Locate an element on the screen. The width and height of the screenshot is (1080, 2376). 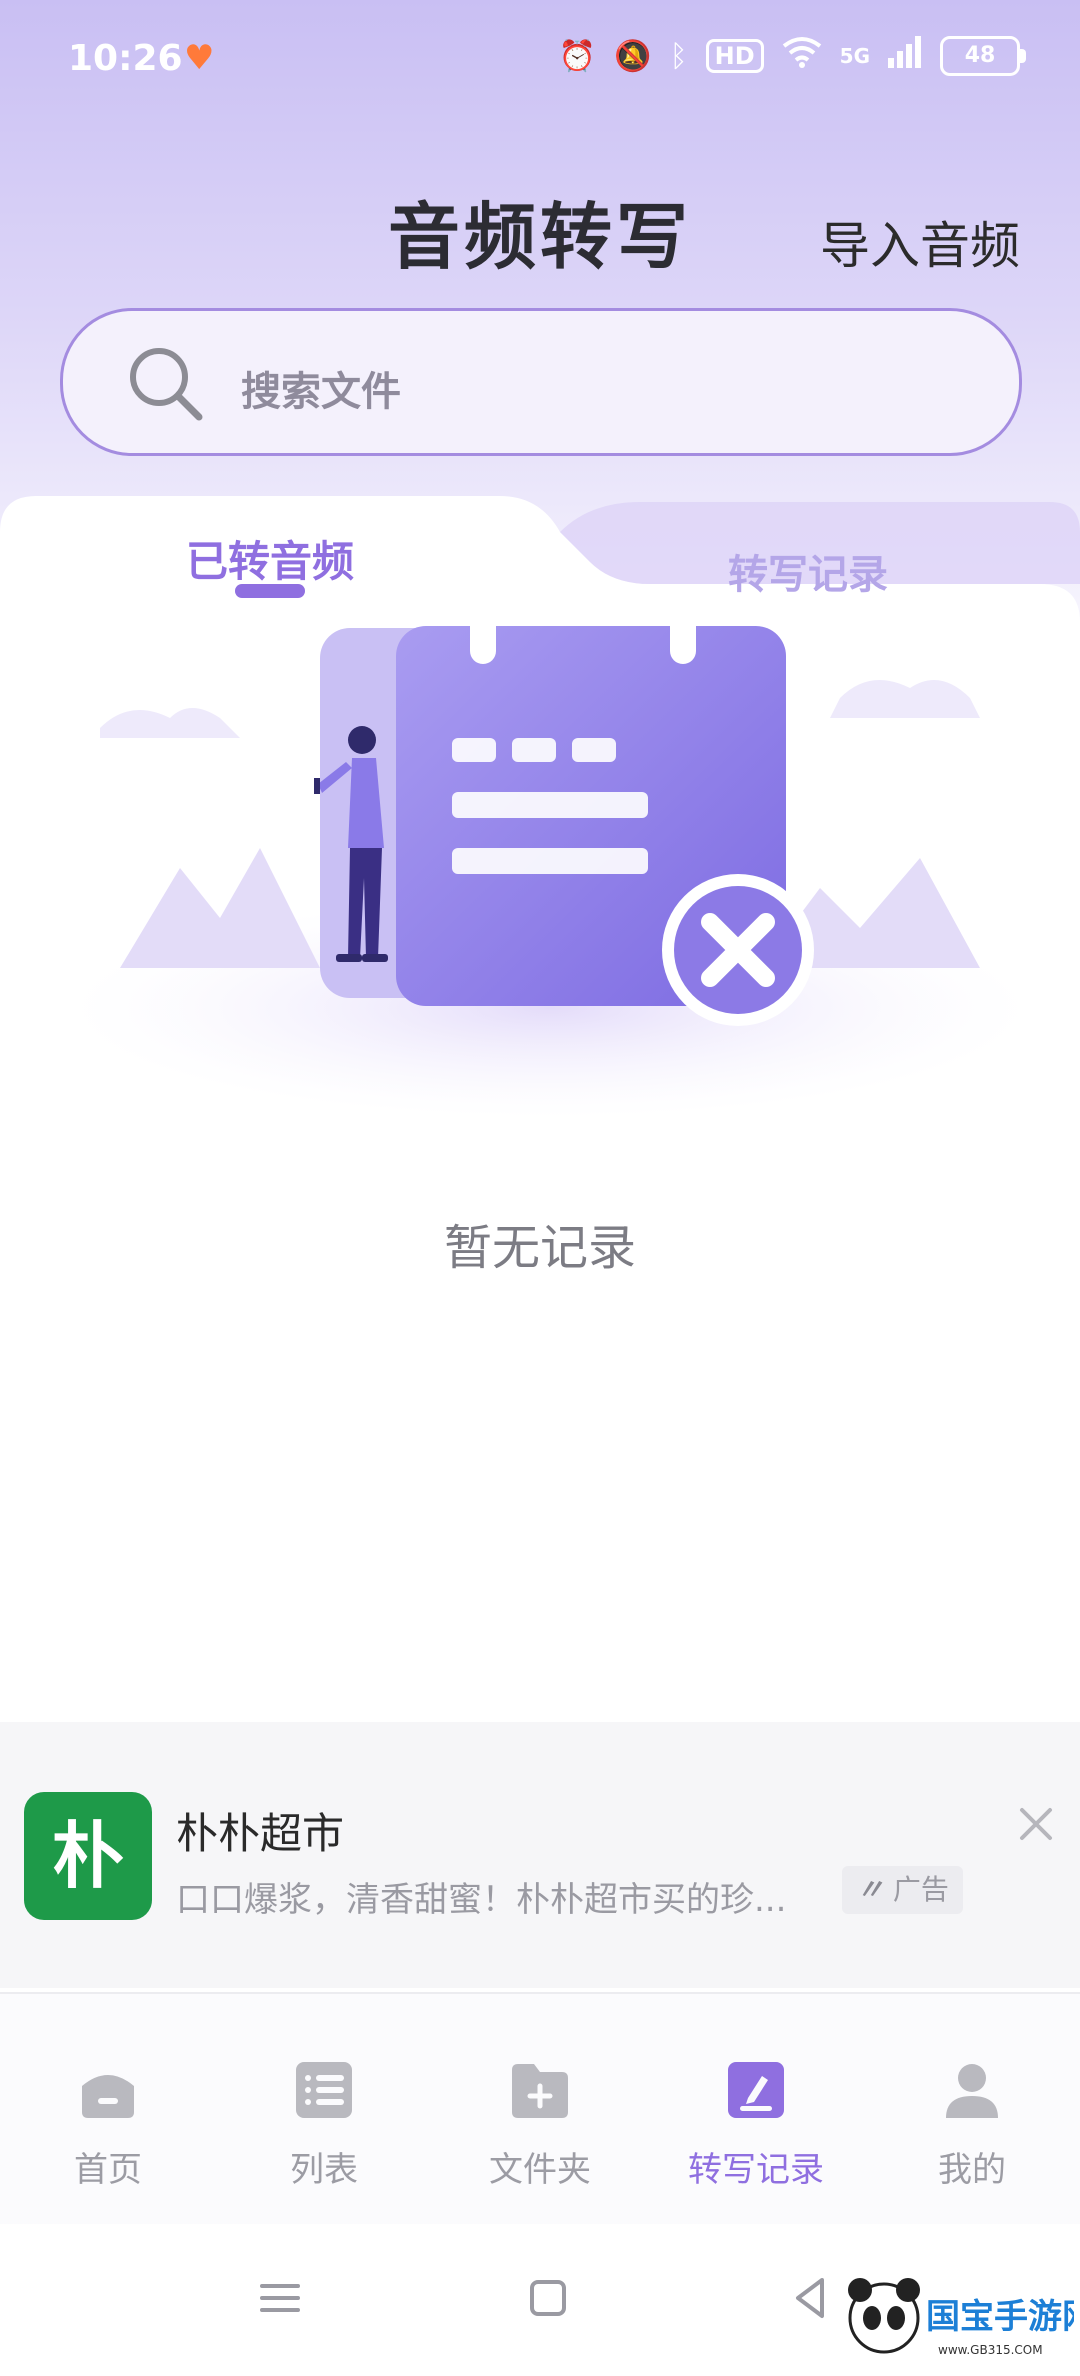
folder-add-icon is located at coordinates (540, 2091).